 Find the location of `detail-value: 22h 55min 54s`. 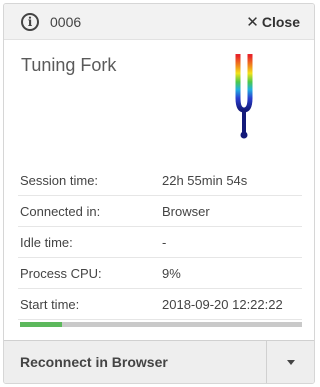

detail-value: 22h 55min 54s is located at coordinates (205, 180).